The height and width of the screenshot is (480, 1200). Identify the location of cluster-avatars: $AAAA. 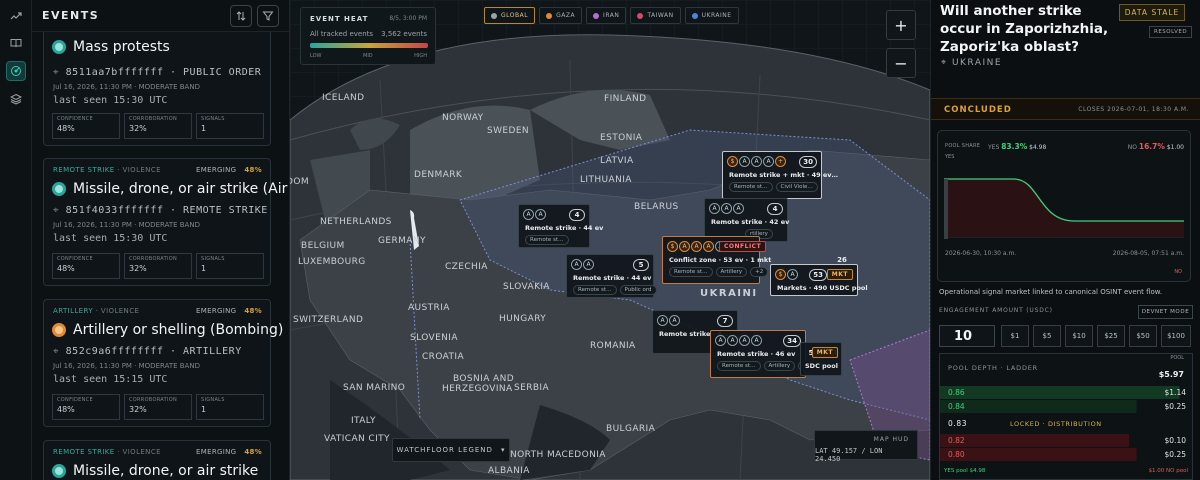
(696, 246).